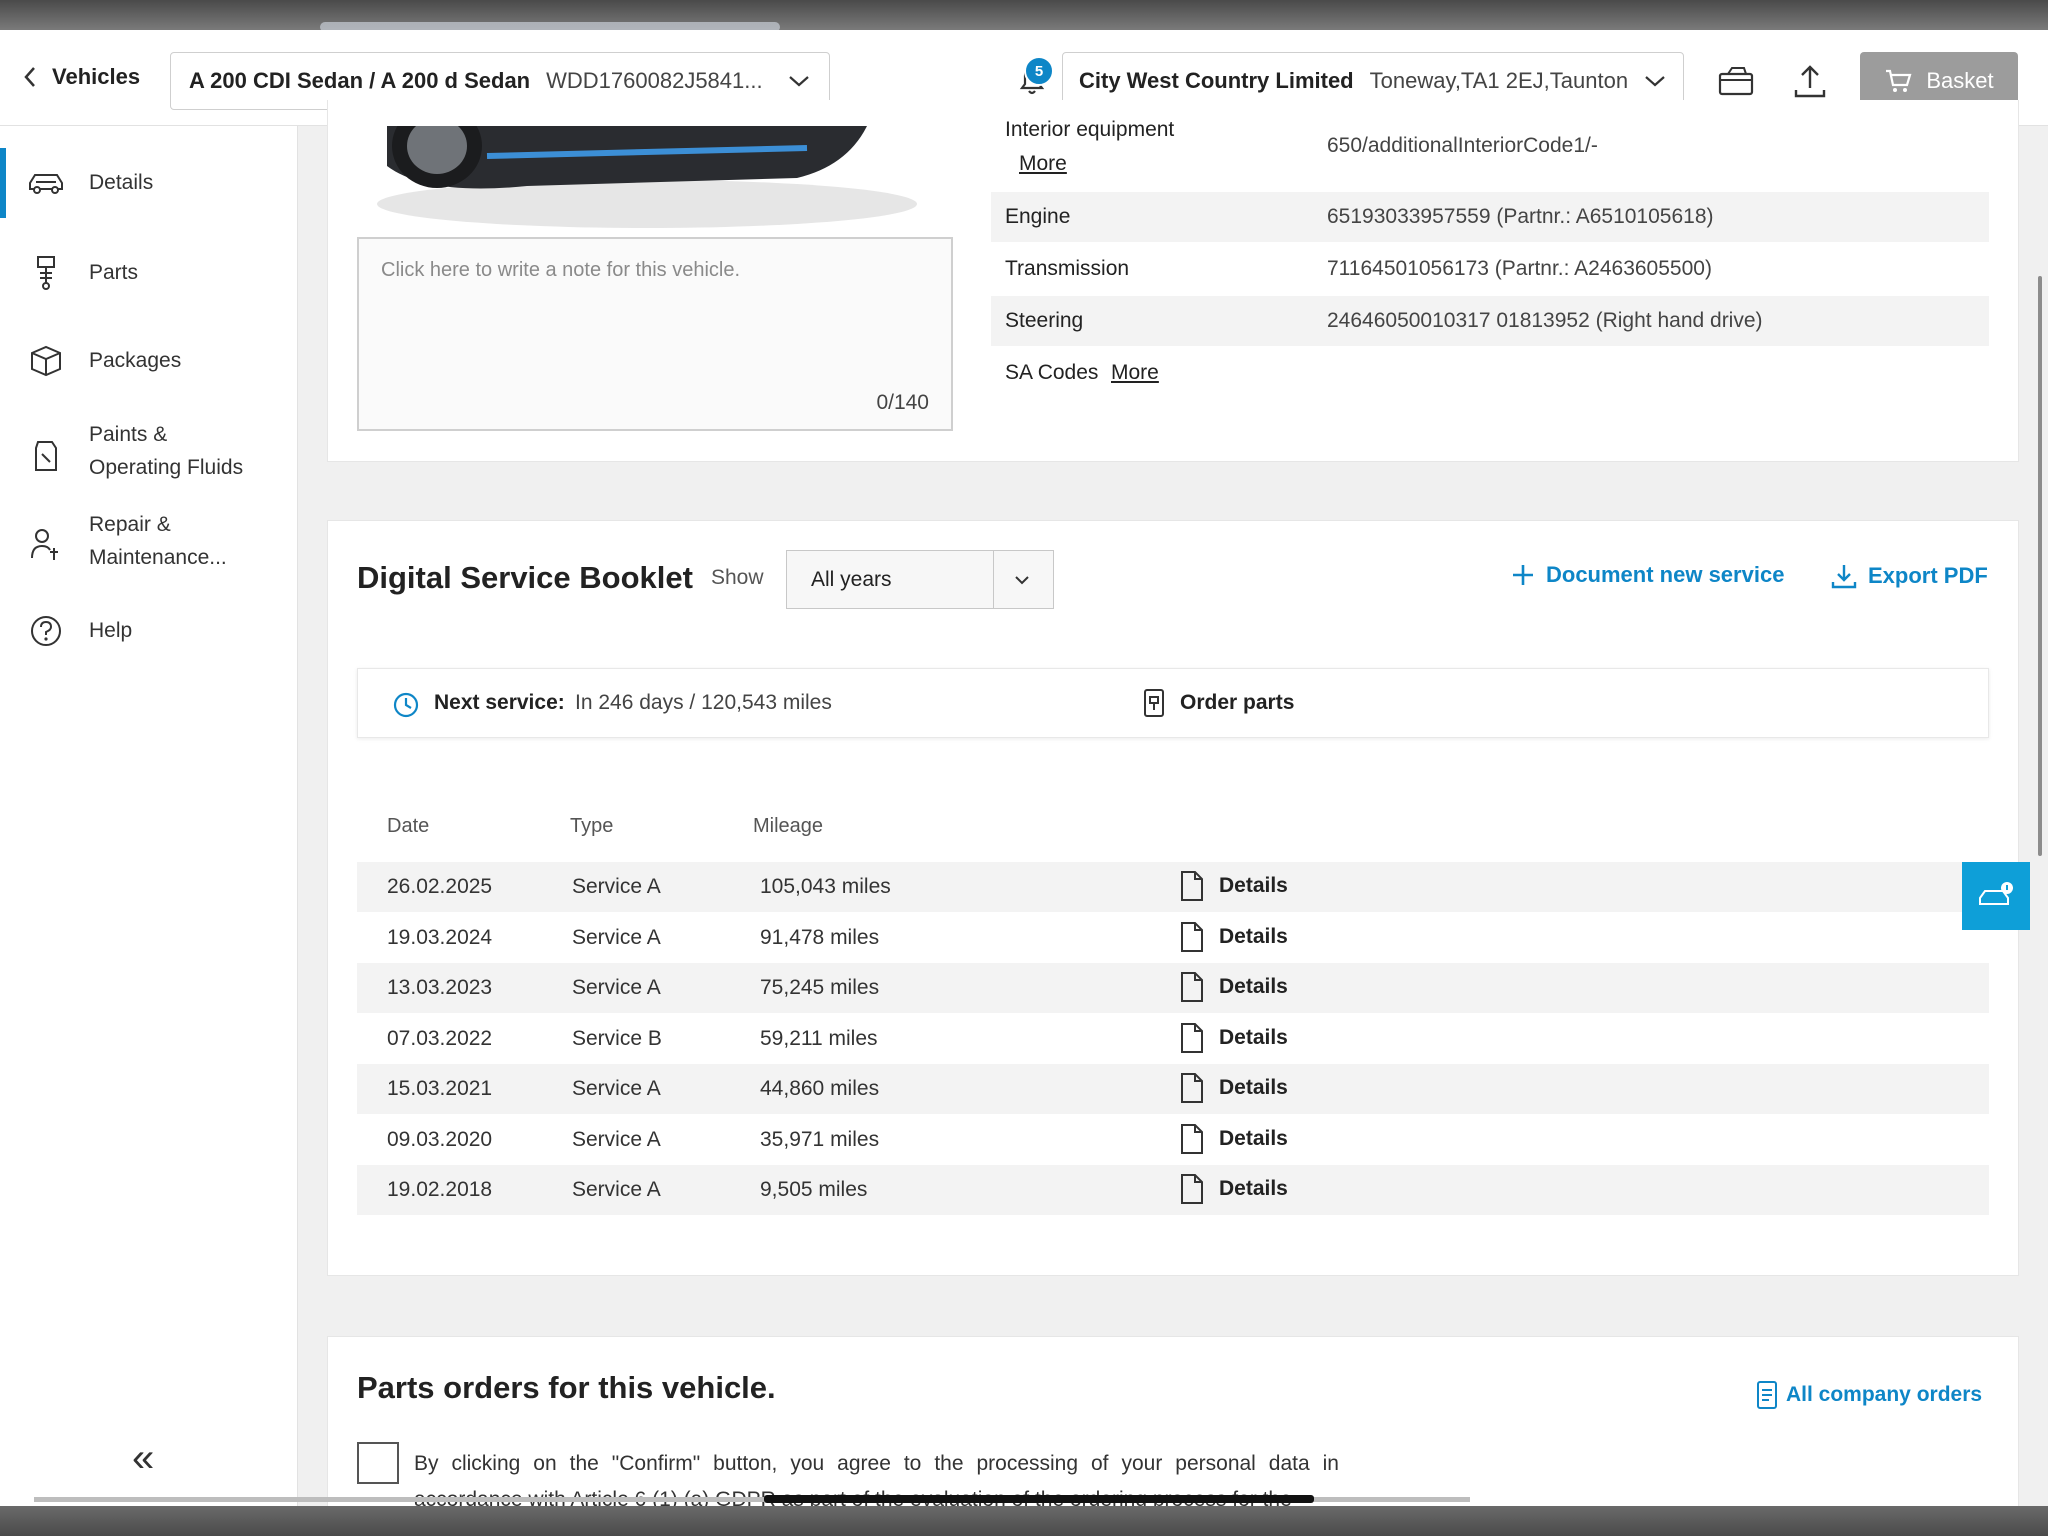 This screenshot has width=2048, height=1536. Describe the element at coordinates (737, 577) in the screenshot. I see `show-label: Show` at that location.